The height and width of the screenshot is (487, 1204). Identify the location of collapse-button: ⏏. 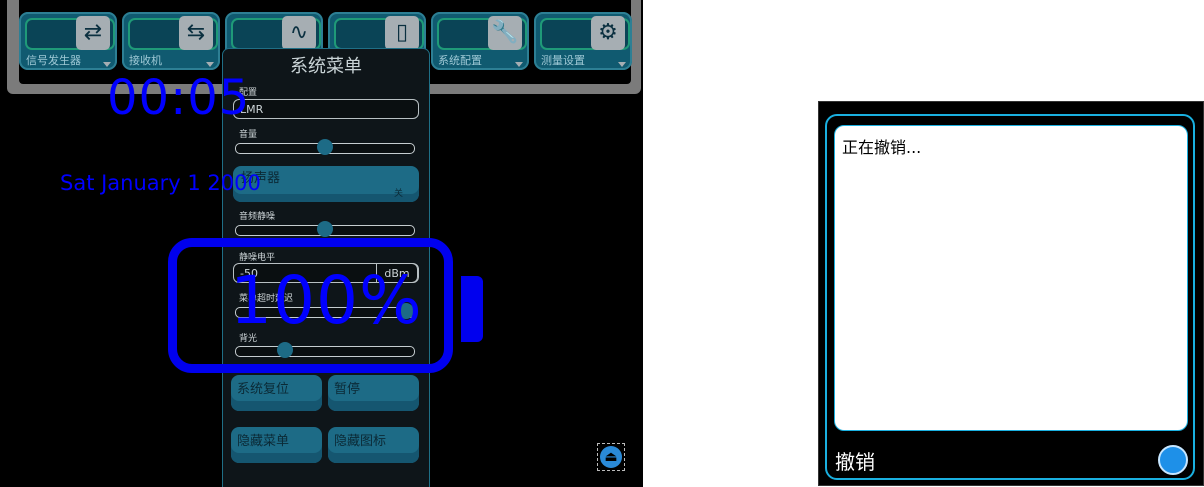
(611, 457).